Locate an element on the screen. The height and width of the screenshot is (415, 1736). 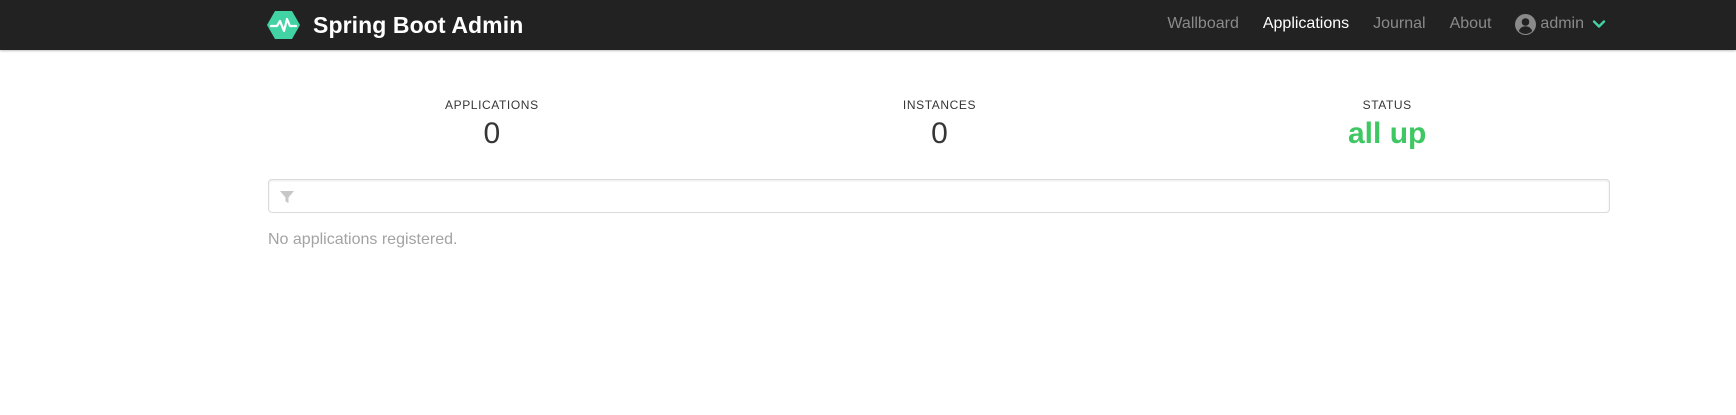
stat-applications: APPLICATIONS 0 is located at coordinates (492, 125).